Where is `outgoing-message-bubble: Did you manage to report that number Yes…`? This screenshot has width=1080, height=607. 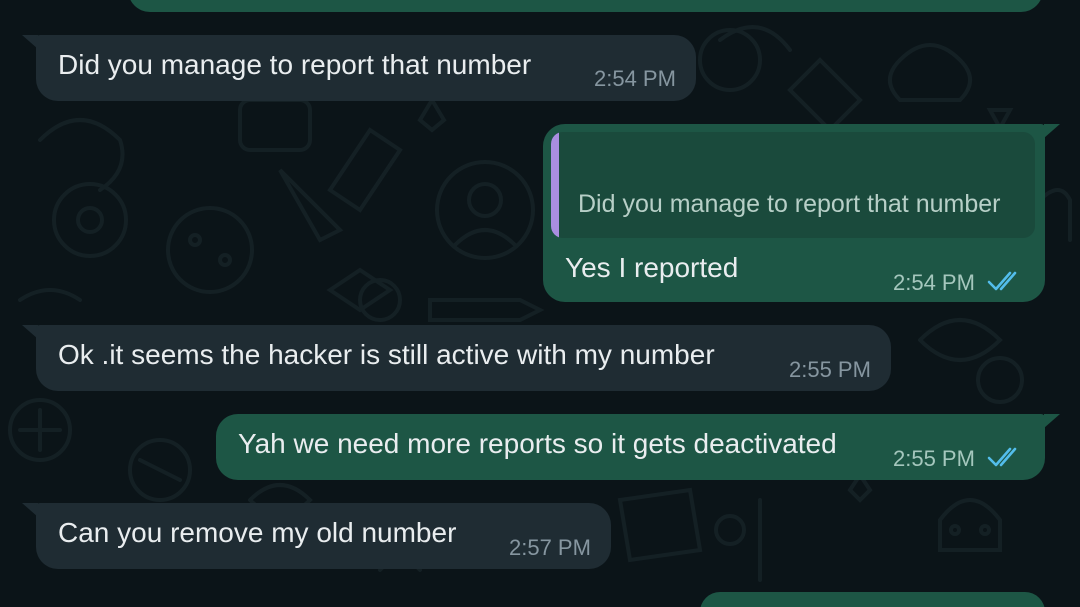
outgoing-message-bubble: Did you manage to report that number Yes… is located at coordinates (794, 213).